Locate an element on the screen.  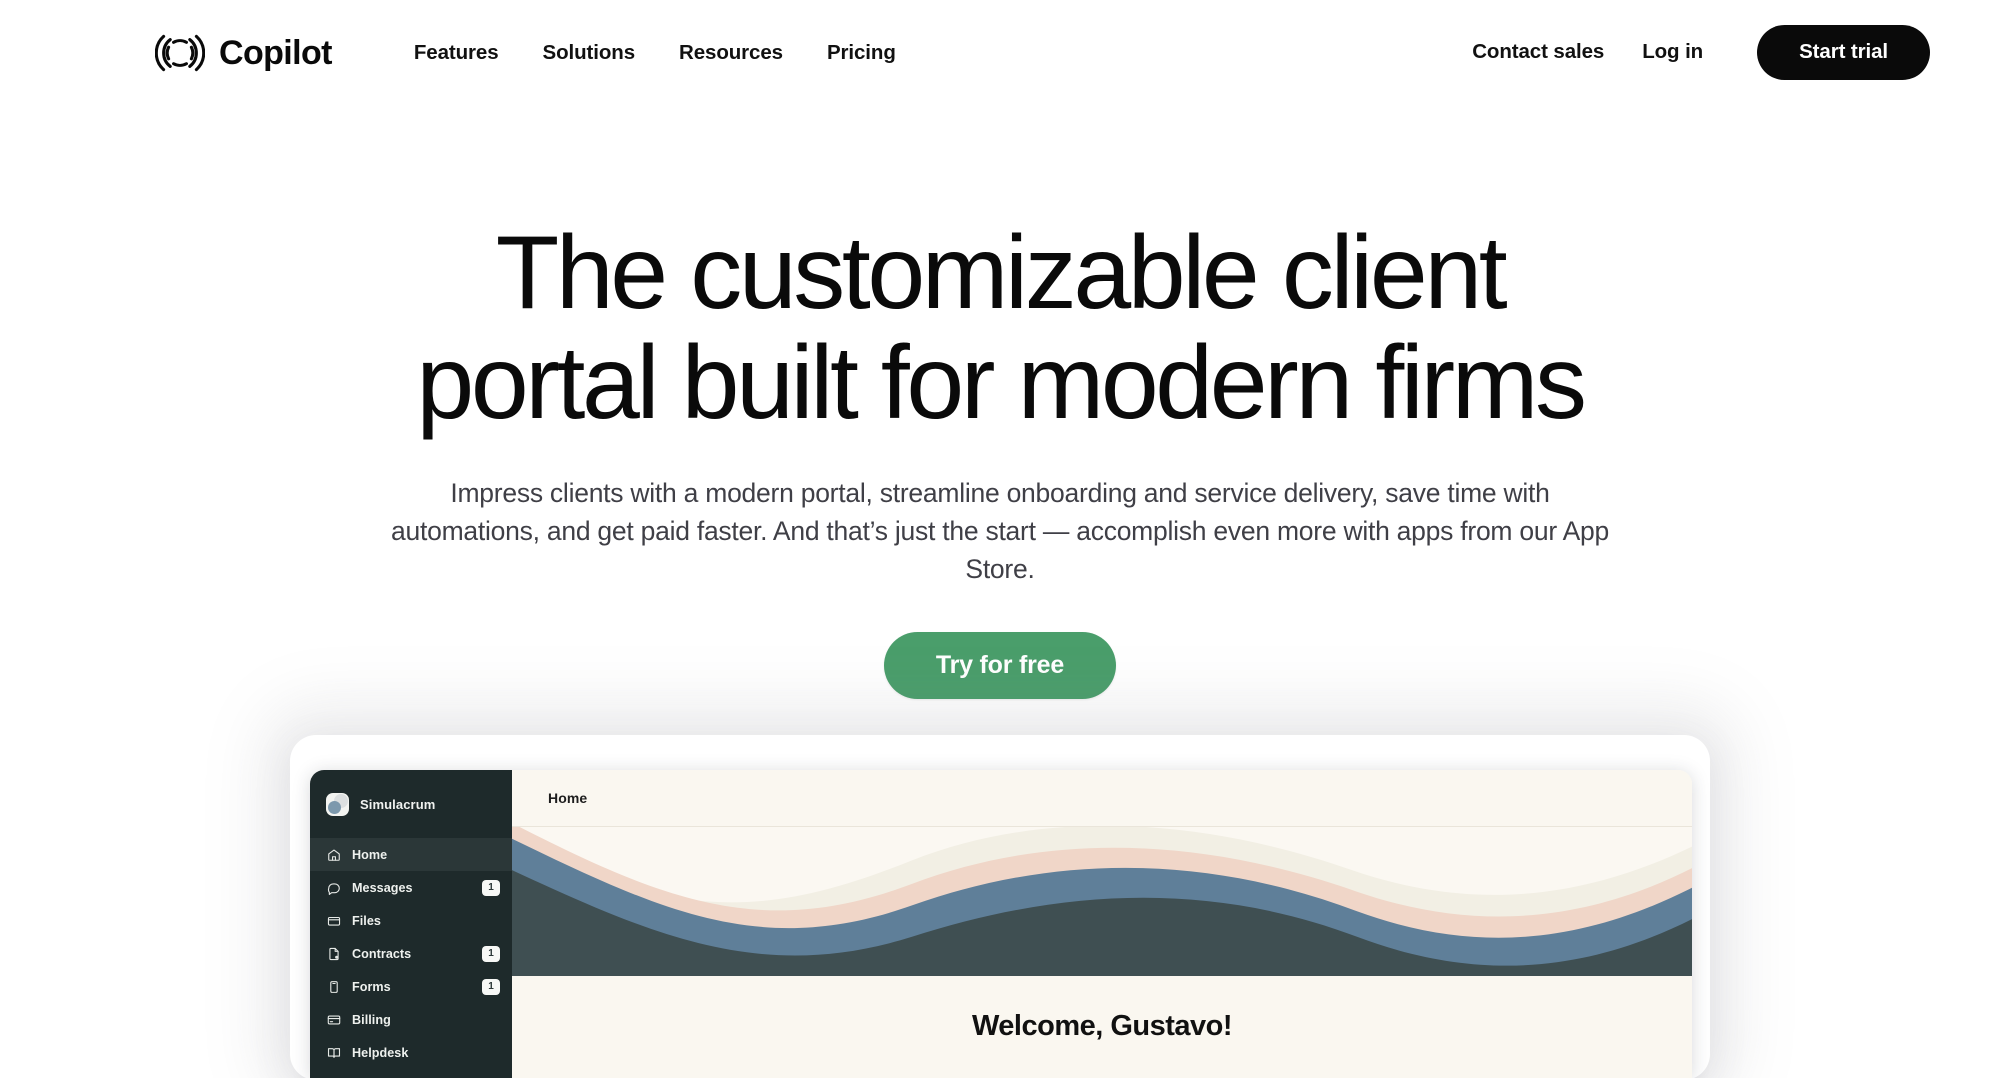
workspace-switcher: Simulacrum is located at coordinates (411, 804).